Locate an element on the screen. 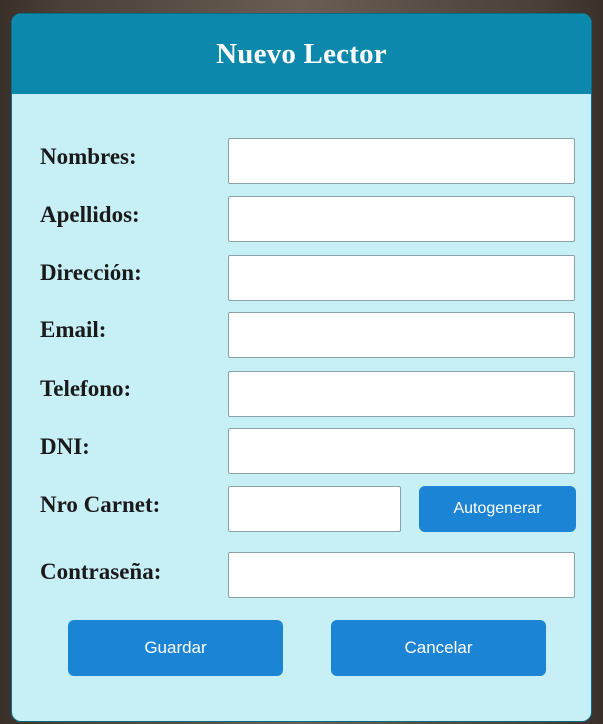 This screenshot has width=603, height=724. dni-input is located at coordinates (401, 451).